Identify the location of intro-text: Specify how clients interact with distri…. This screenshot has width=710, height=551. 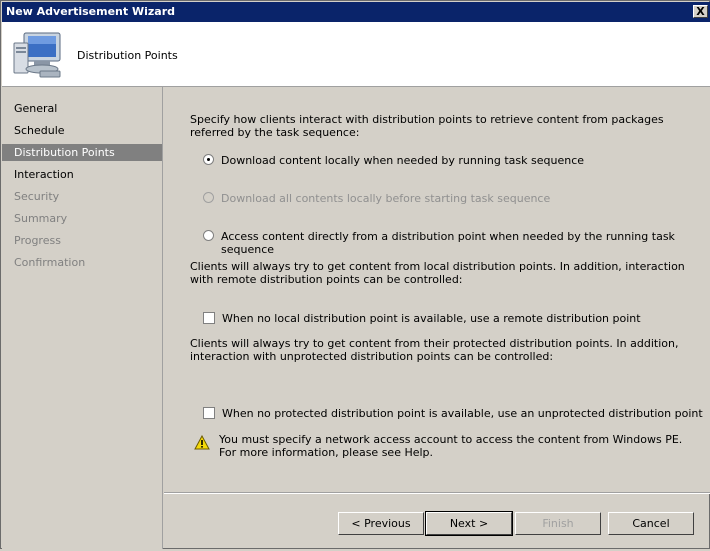
(427, 126).